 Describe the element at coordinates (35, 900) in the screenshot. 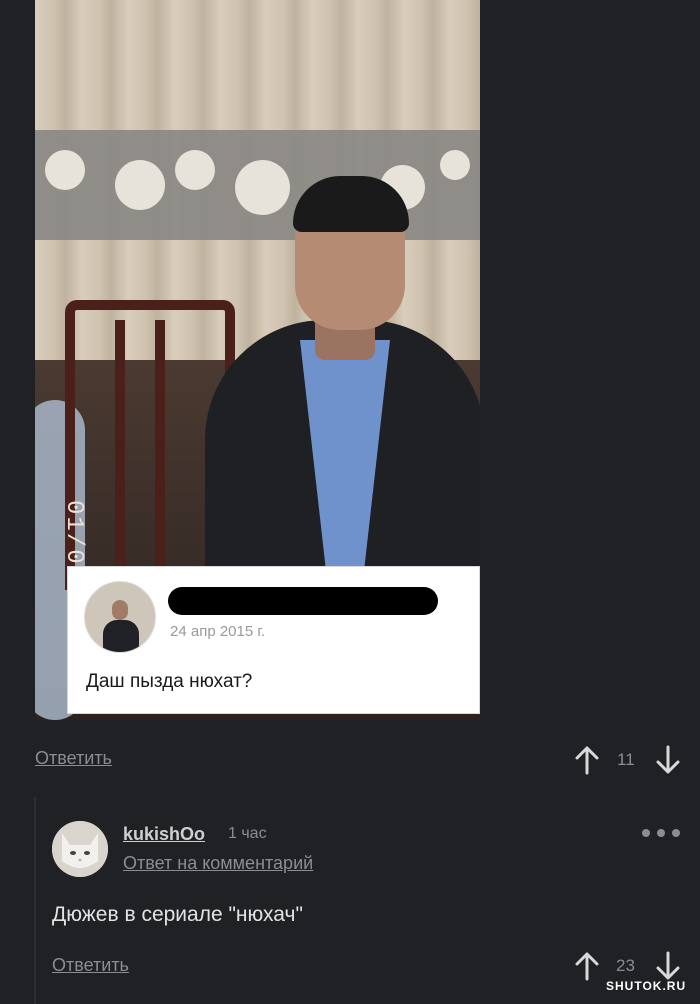

I see `thread-line` at that location.